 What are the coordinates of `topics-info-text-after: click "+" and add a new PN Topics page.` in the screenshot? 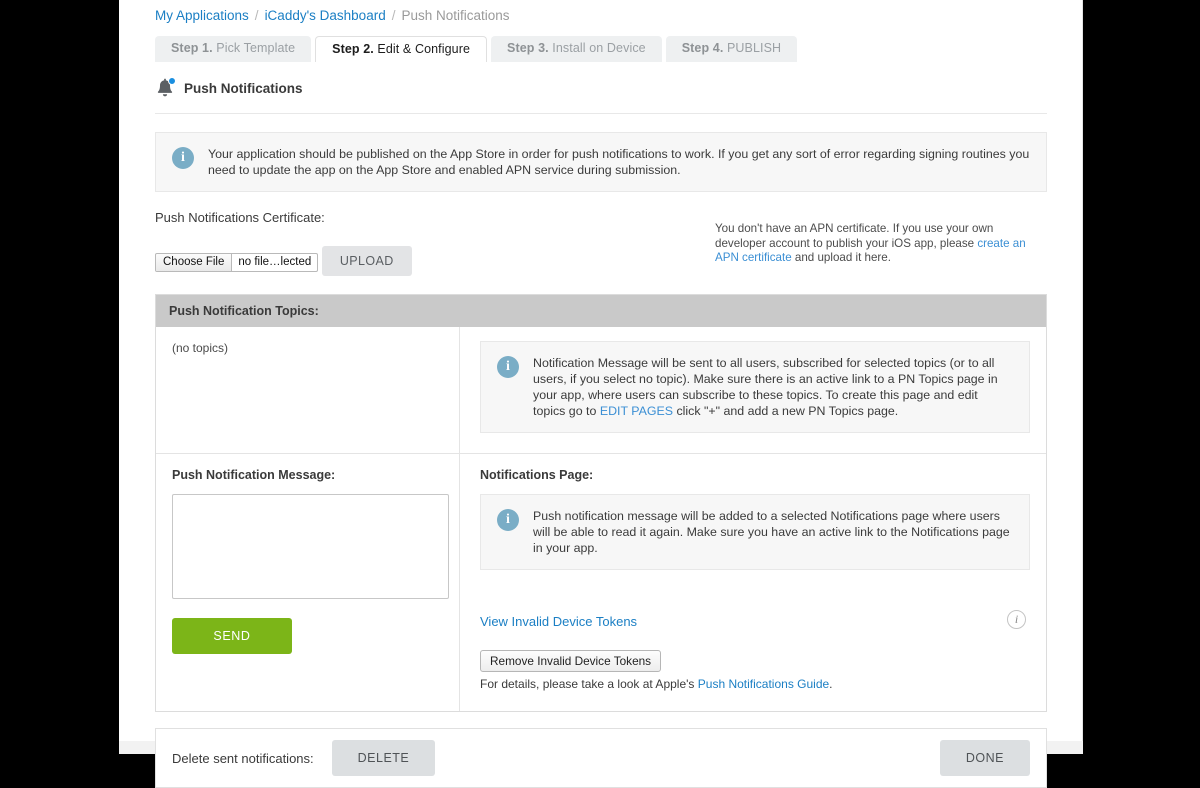 It's located at (786, 411).